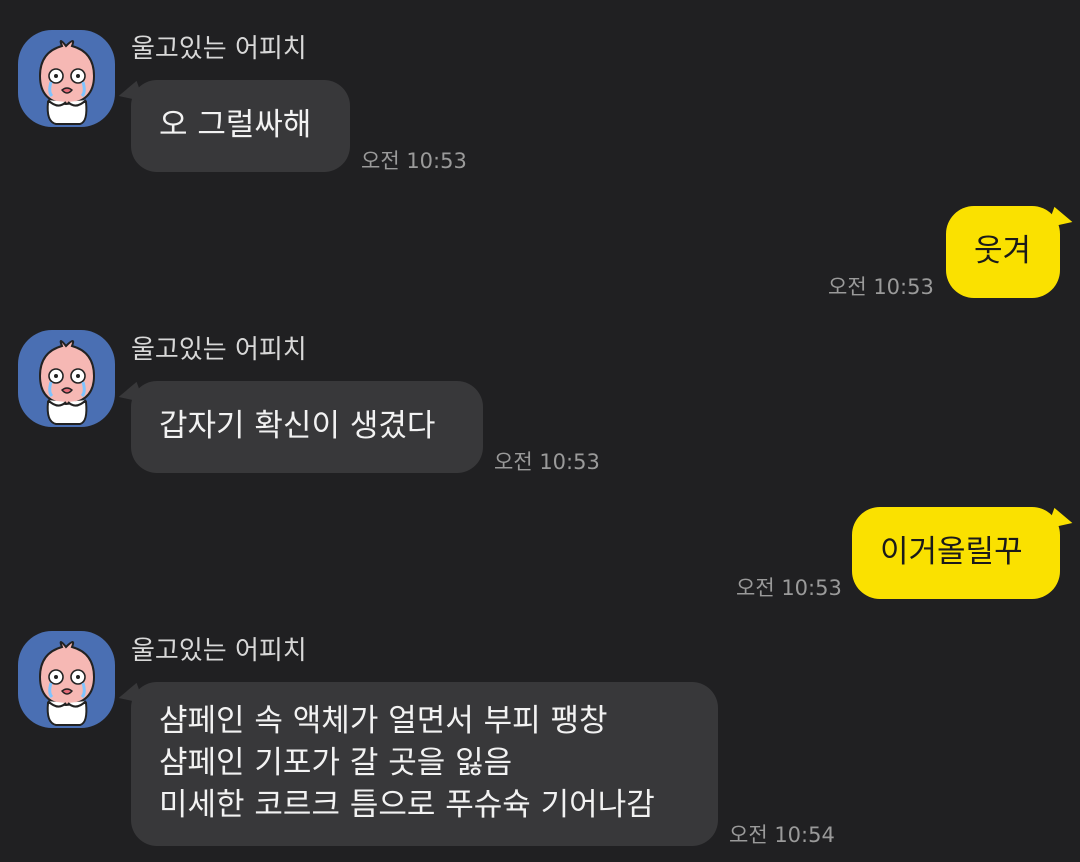 Image resolution: width=1080 pixels, height=862 pixels. What do you see at coordinates (407, 805) in the screenshot?
I see `message-text-line: 미세한 코르크 틈으로 푸슈슉 기어나감` at bounding box center [407, 805].